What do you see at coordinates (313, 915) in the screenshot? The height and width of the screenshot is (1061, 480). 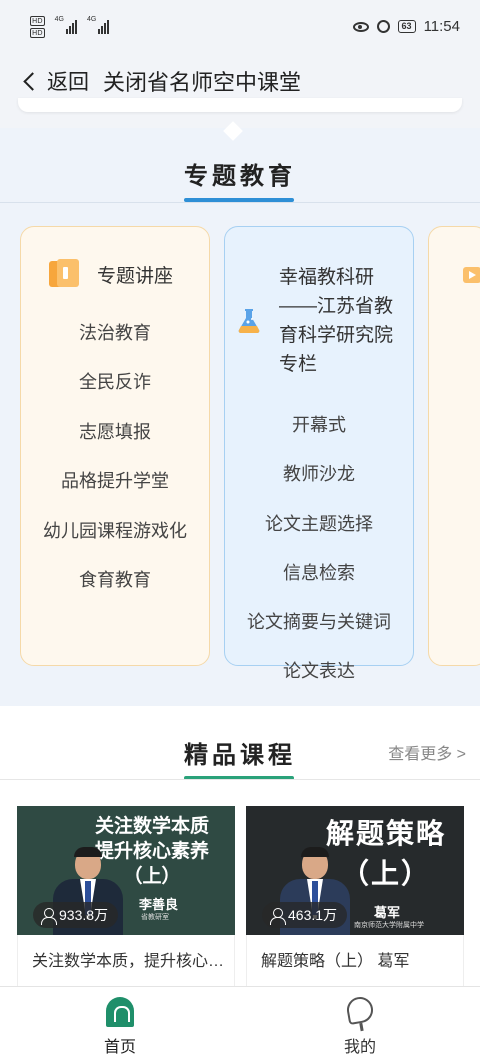 I see `view-count: 463.1万` at bounding box center [313, 915].